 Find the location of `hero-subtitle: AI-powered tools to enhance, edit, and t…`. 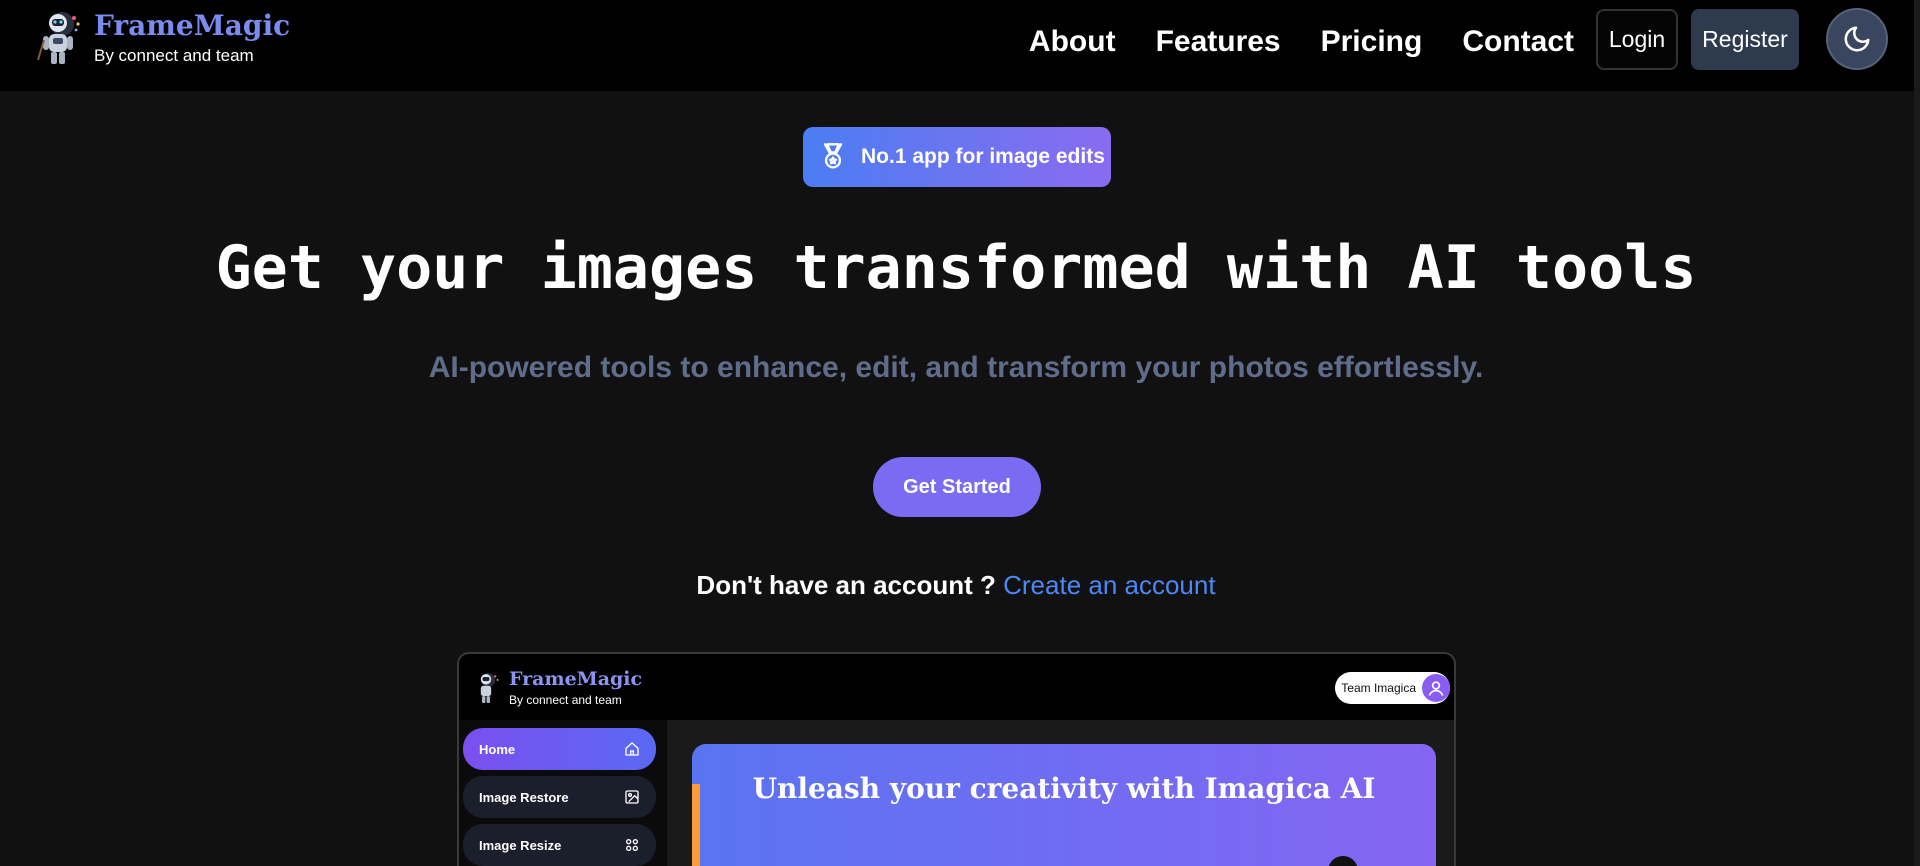

hero-subtitle: AI-powered tools to enhance, edit, and t… is located at coordinates (956, 367).